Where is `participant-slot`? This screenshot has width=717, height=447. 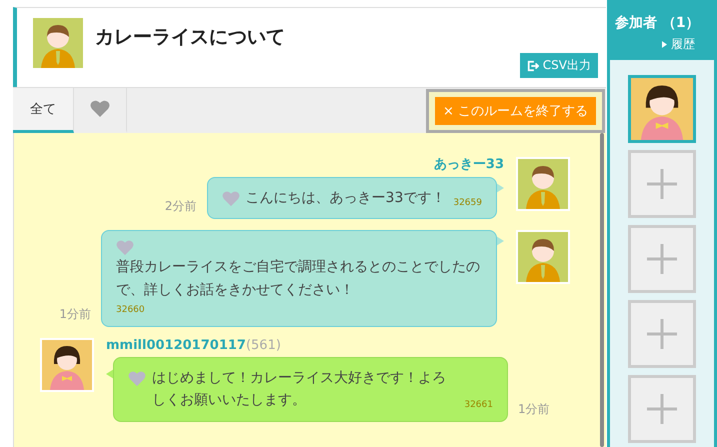
participant-slot is located at coordinates (662, 109).